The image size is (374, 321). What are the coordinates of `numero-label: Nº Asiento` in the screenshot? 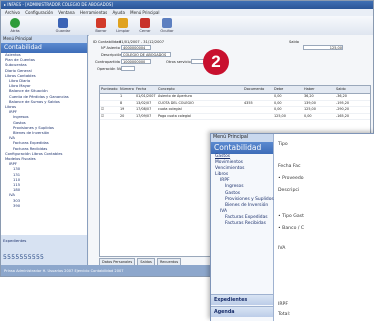 It's located at (110, 48).